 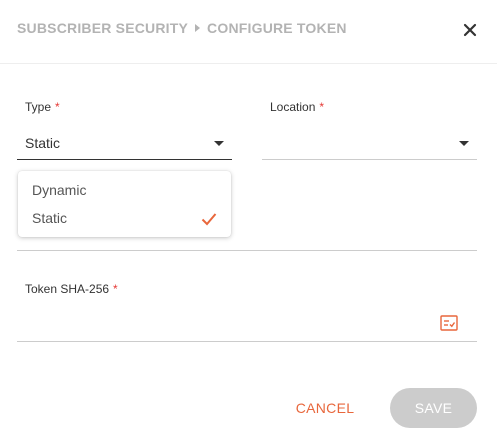 What do you see at coordinates (449, 323) in the screenshot?
I see `token-list-icon` at bounding box center [449, 323].